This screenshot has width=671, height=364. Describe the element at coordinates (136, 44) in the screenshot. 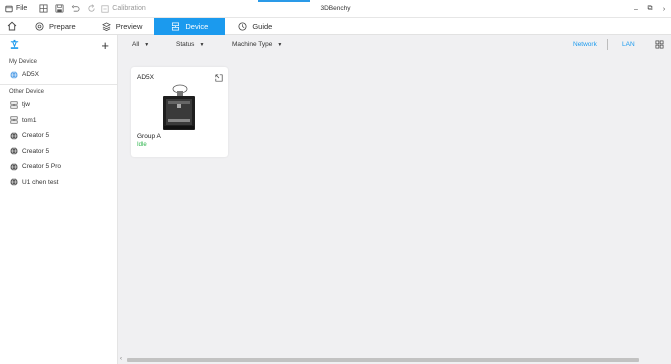

I see `filter-all-label: All` at that location.